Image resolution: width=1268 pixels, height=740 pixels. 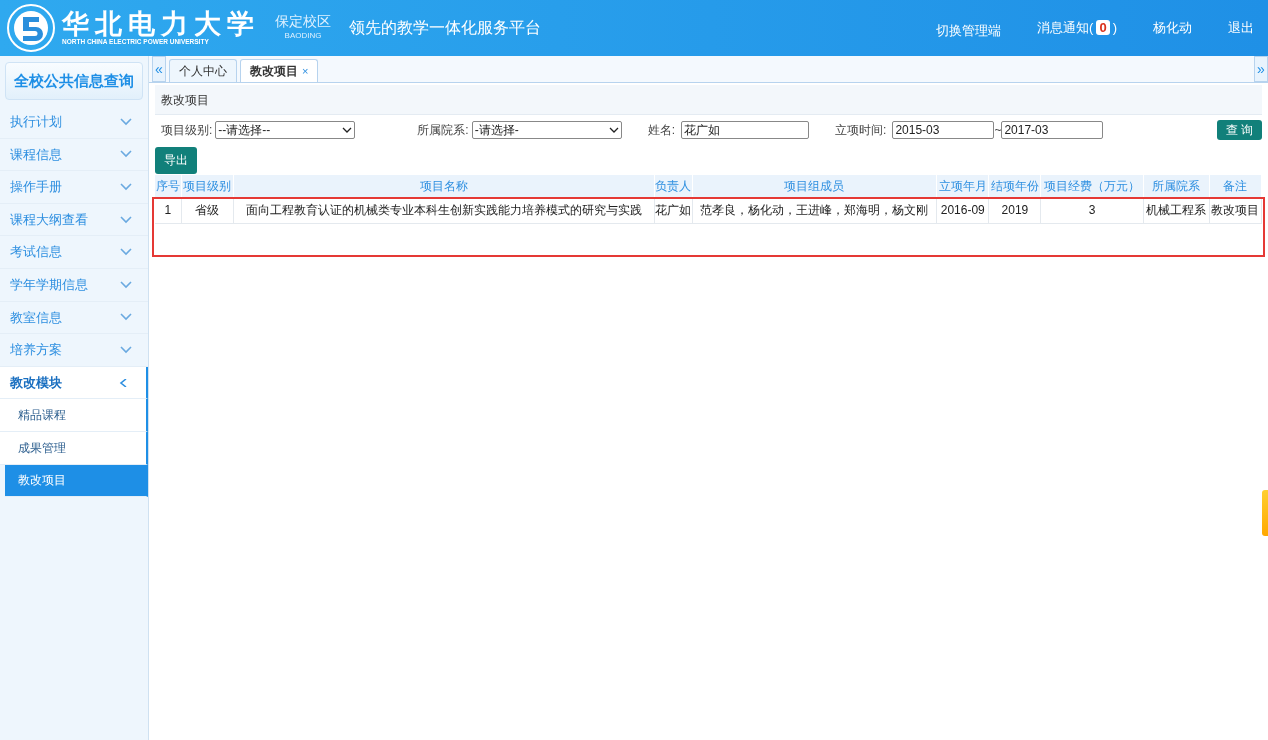 What do you see at coordinates (74, 81) in the screenshot?
I see `sidebar-title: 全校公共信息查询` at bounding box center [74, 81].